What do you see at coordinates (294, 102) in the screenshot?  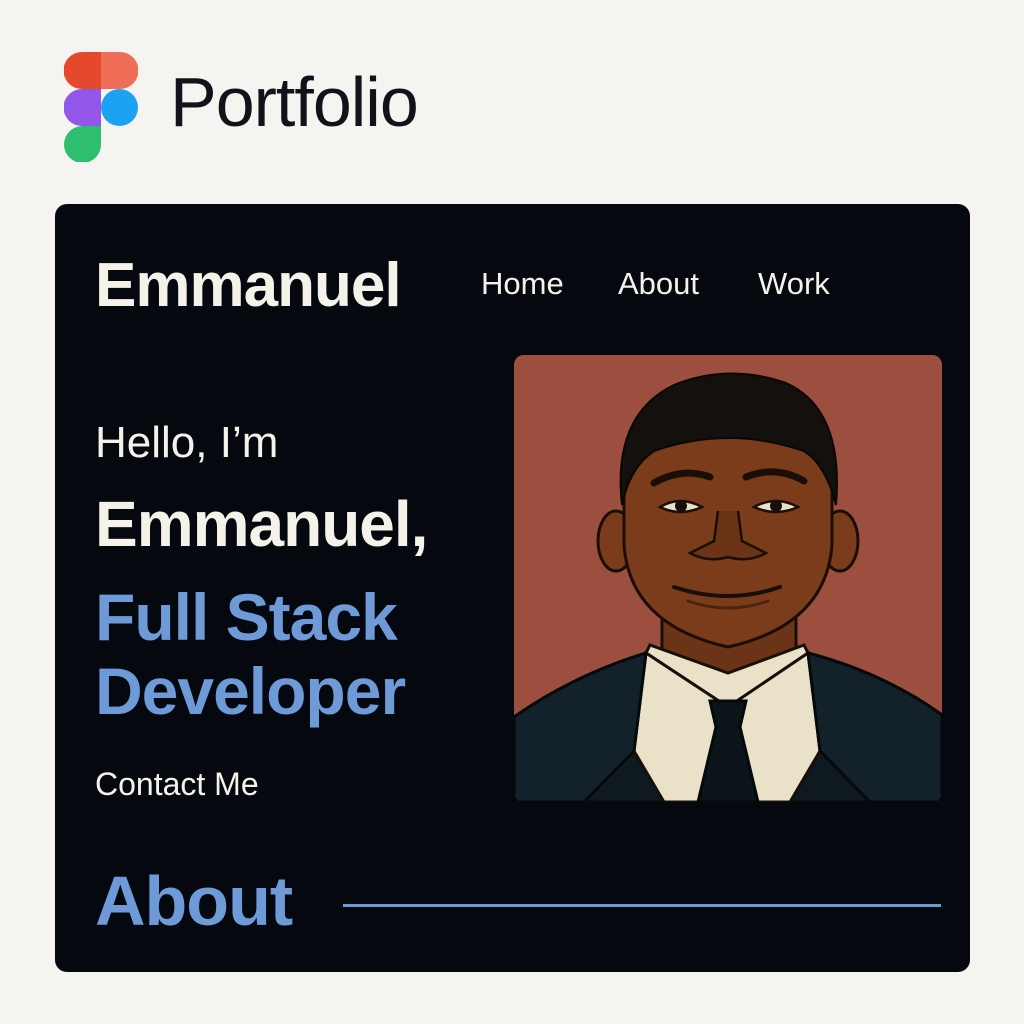 I see `app-title: Portfolio` at bounding box center [294, 102].